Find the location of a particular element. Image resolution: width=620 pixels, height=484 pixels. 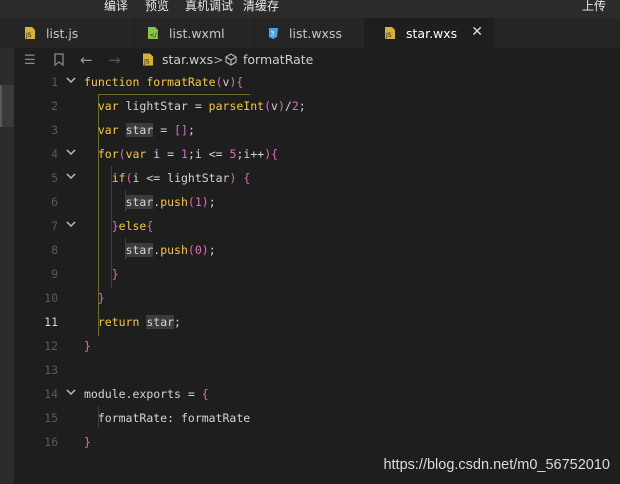

symbol-method-icon is located at coordinates (231, 59).